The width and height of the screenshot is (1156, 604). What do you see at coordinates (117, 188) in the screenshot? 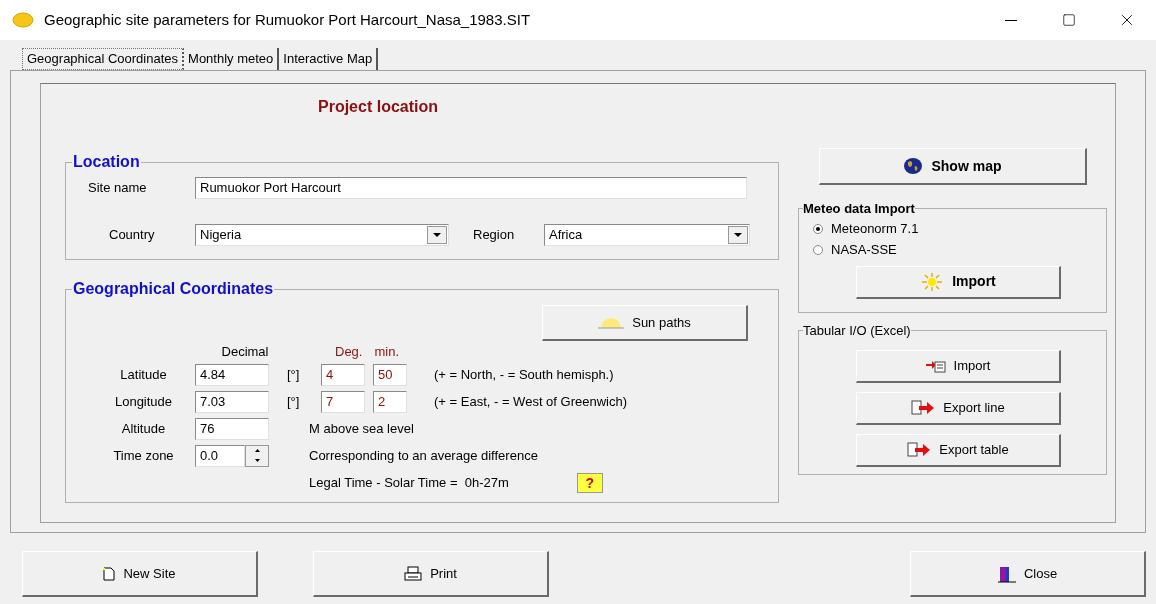
I see `field-label: Site name` at bounding box center [117, 188].